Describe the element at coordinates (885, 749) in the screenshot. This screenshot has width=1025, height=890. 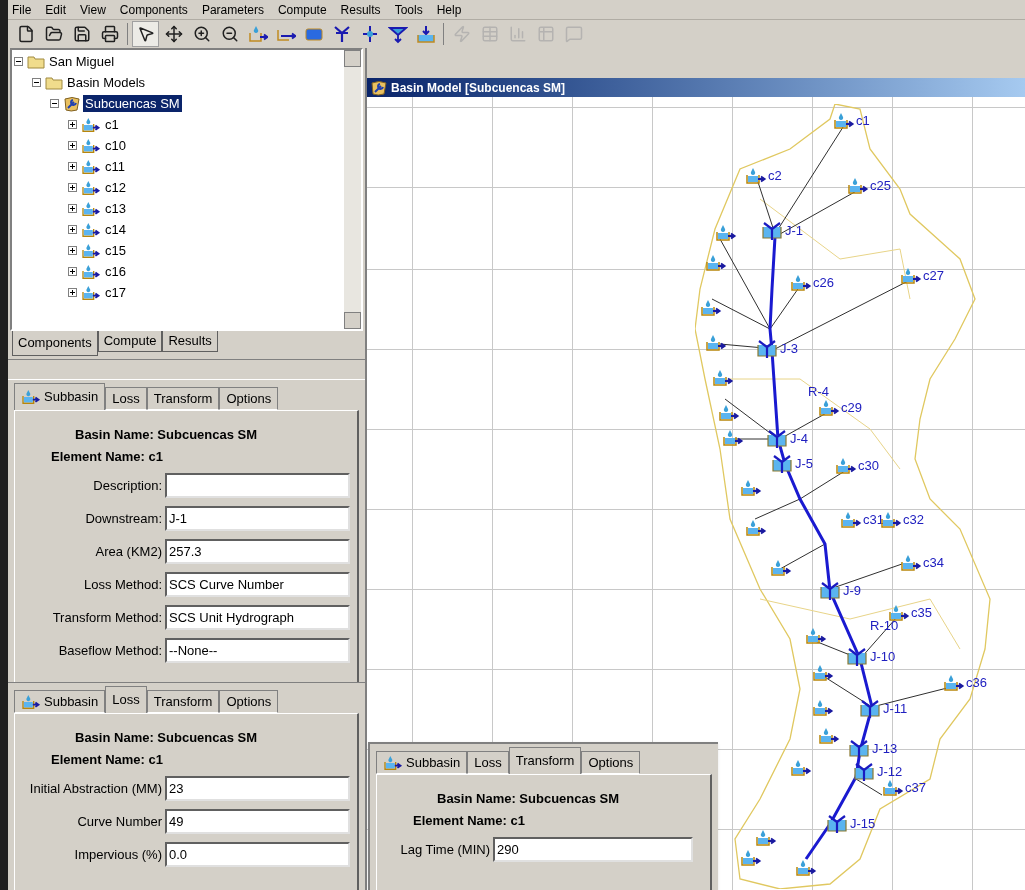
I see `element-label: J-13` at that location.